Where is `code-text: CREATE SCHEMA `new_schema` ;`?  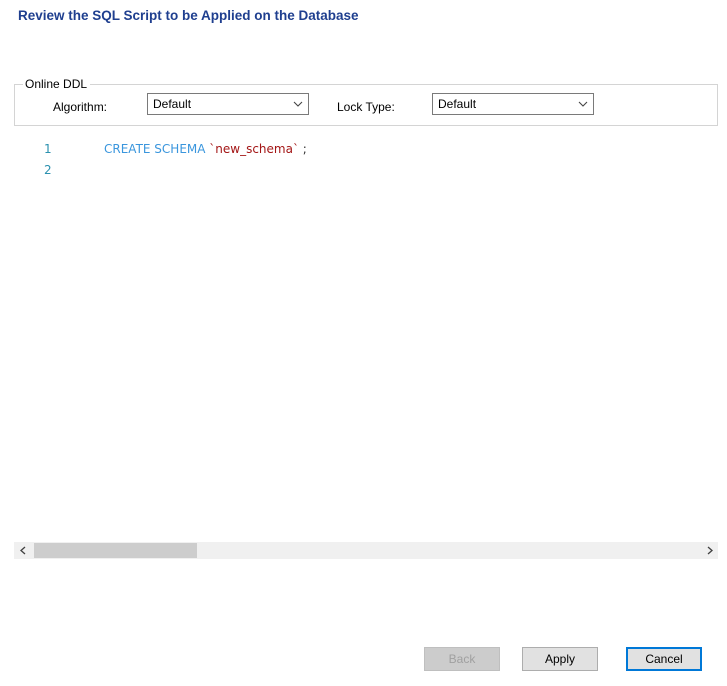 code-text: CREATE SCHEMA `new_schema` ; is located at coordinates (205, 149).